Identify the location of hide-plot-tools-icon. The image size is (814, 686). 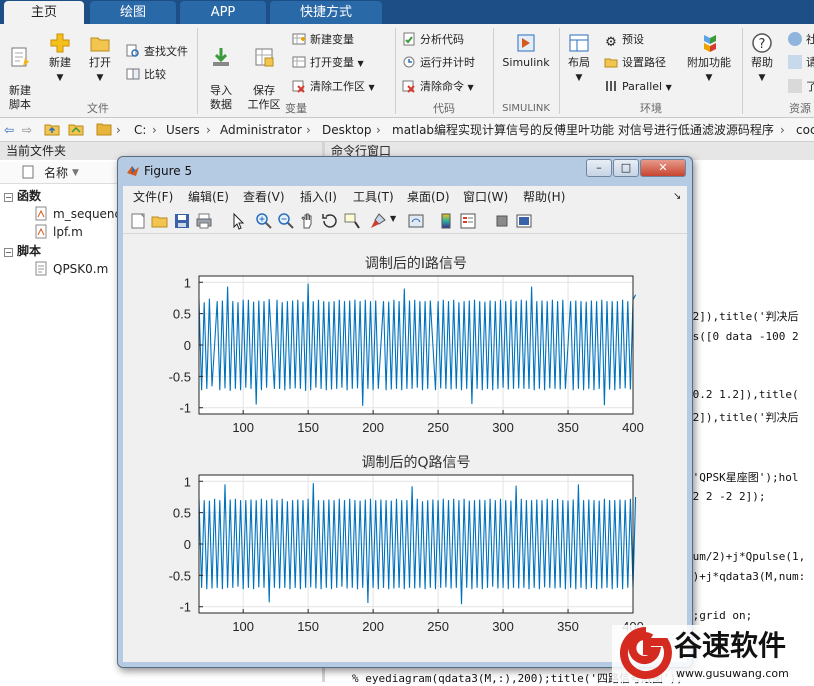
(502, 221).